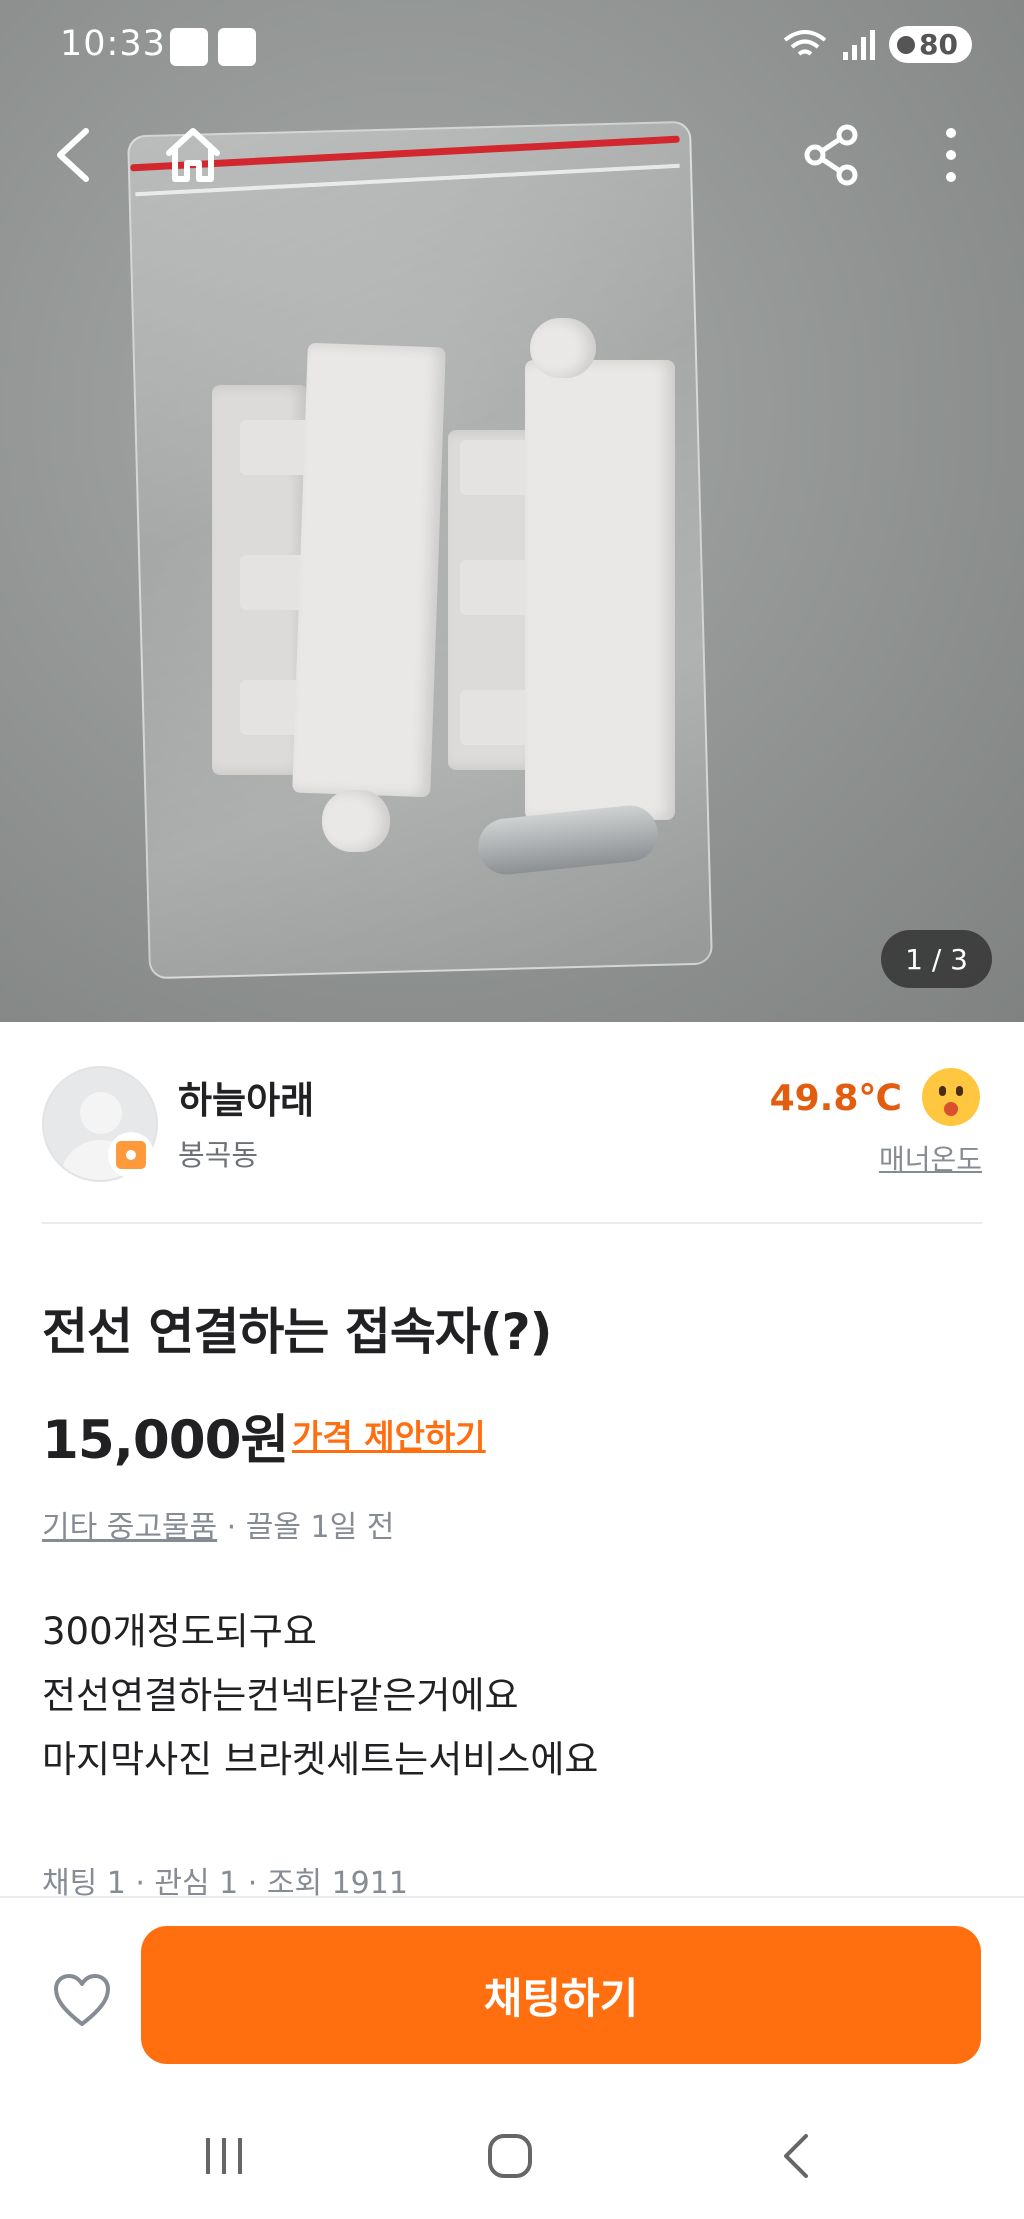 This screenshot has width=1024, height=2219. What do you see at coordinates (512, 1125) in the screenshot?
I see `seller-profile: 하늘아래 봉곡동 49.8℃ 매너온도` at bounding box center [512, 1125].